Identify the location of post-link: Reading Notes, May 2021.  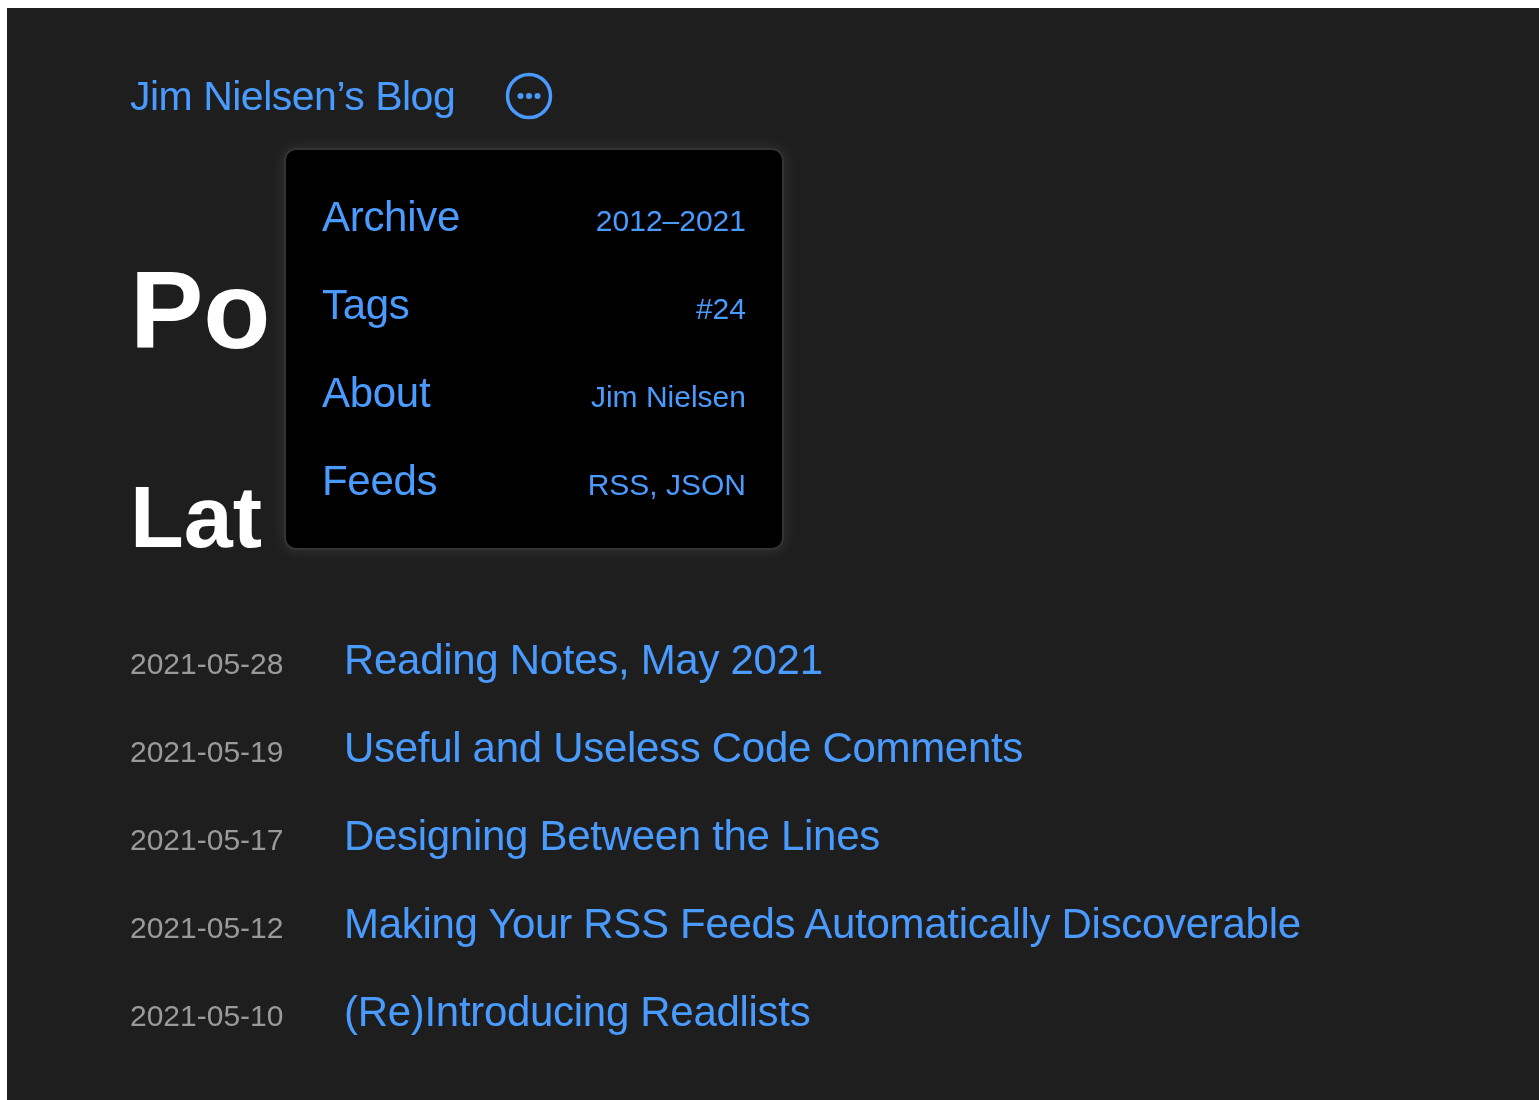
(583, 660).